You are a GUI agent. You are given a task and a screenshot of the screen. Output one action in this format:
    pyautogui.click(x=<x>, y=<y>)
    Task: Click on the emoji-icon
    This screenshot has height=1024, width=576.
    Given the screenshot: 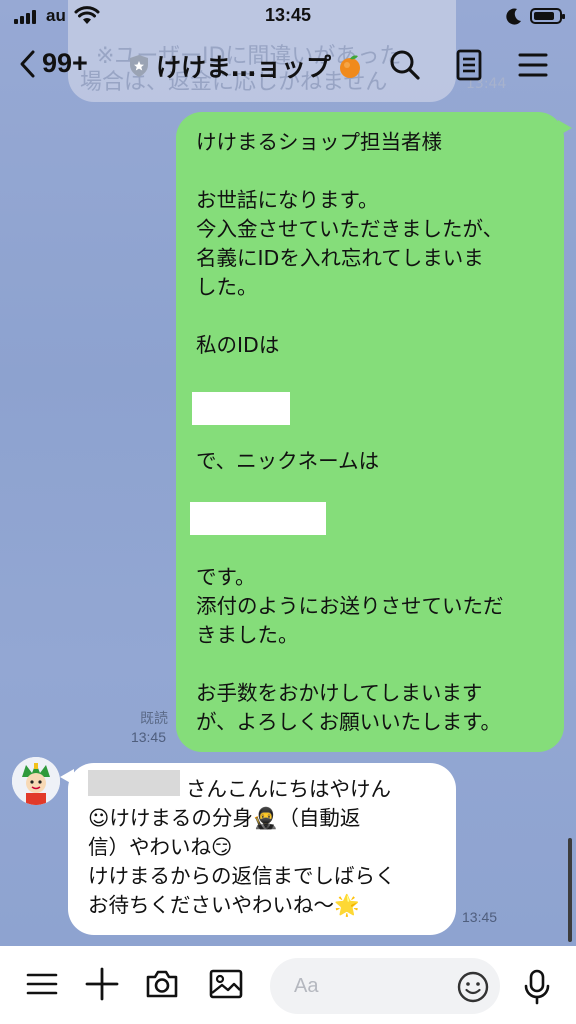 What is the action you would take?
    pyautogui.click(x=473, y=987)
    